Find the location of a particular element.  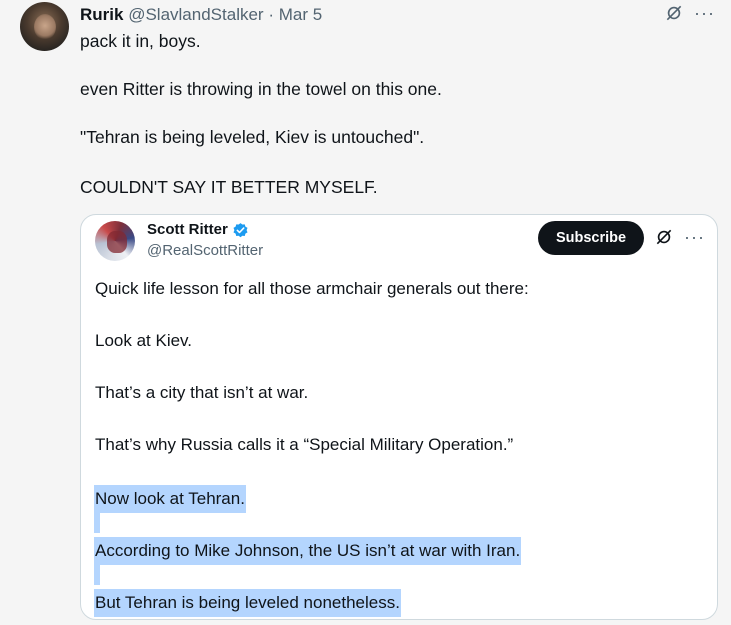

post-line-4: COULDN'T SAY IT BETTER MYSELF. is located at coordinates (229, 187).